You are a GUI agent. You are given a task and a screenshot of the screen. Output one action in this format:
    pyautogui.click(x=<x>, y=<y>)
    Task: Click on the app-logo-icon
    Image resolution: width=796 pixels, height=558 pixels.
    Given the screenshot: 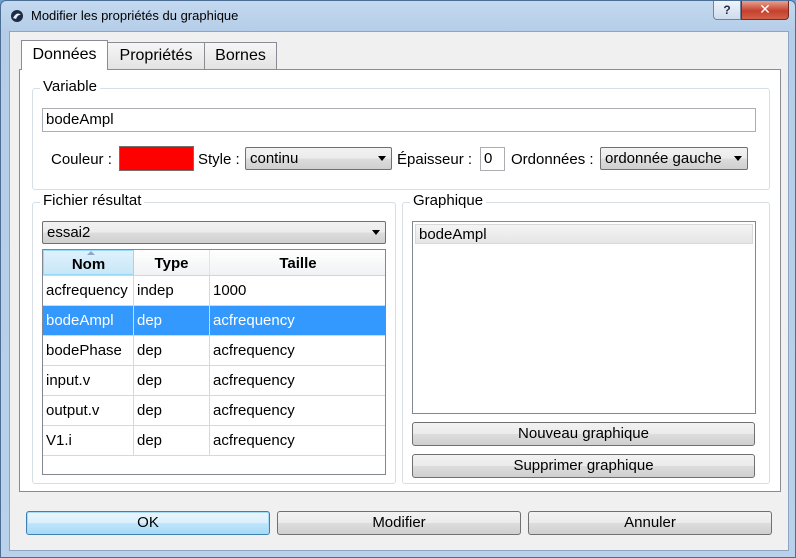 What is the action you would take?
    pyautogui.click(x=17, y=16)
    